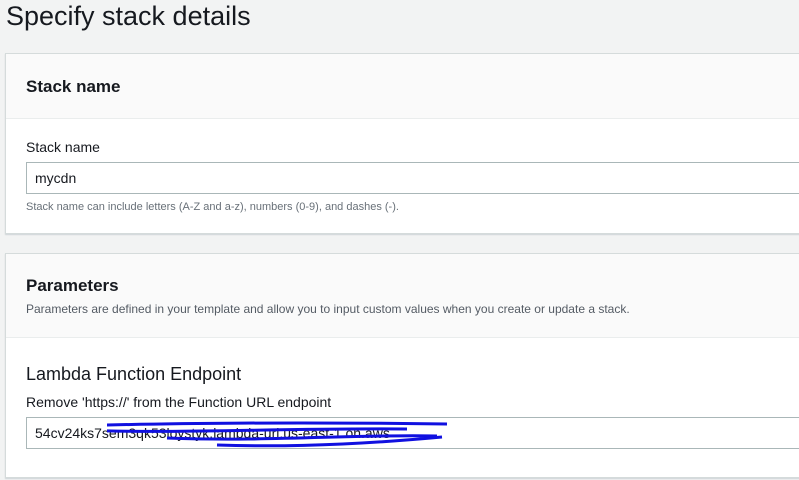  Describe the element at coordinates (72, 285) in the screenshot. I see `panel-title: Parameters` at that location.